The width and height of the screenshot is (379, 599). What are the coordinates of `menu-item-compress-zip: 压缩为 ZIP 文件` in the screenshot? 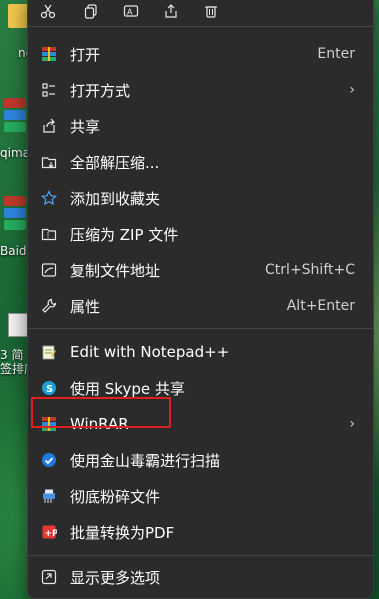 It's located at (200, 234).